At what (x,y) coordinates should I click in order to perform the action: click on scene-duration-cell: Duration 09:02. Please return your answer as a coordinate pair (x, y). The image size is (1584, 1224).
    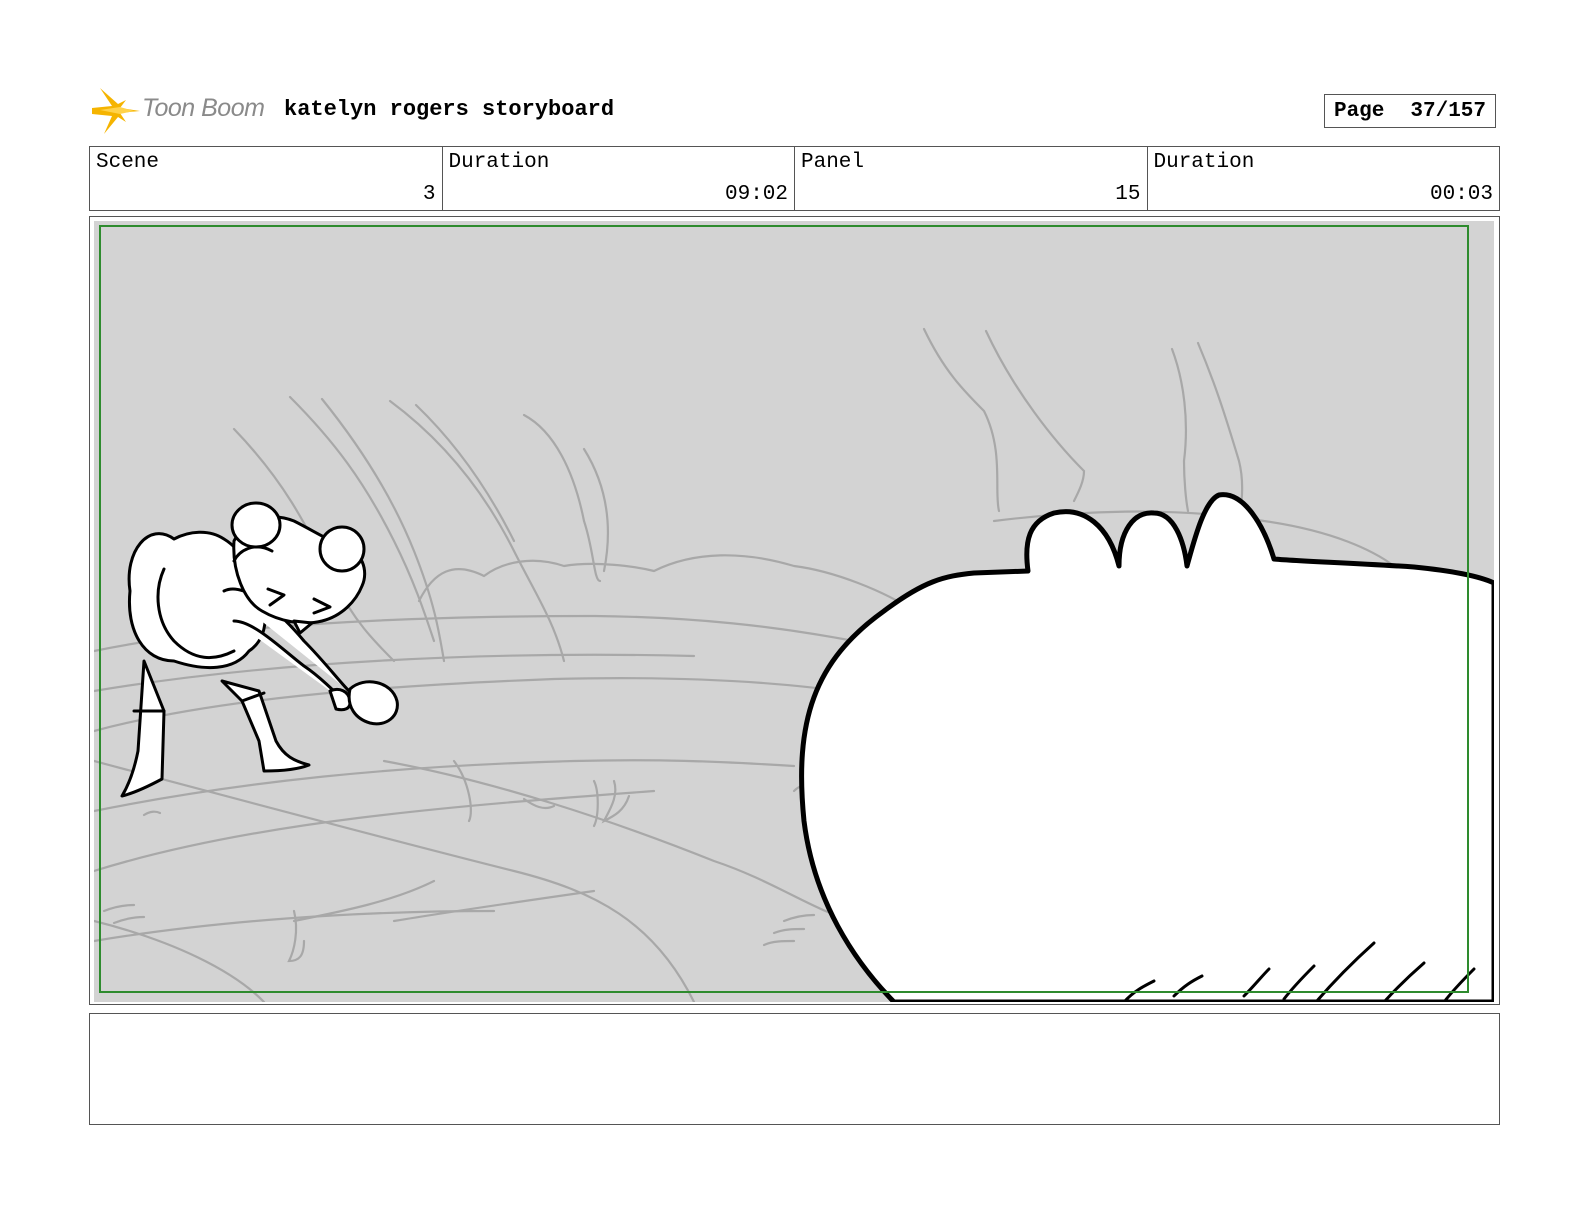
    Looking at the image, I should click on (619, 178).